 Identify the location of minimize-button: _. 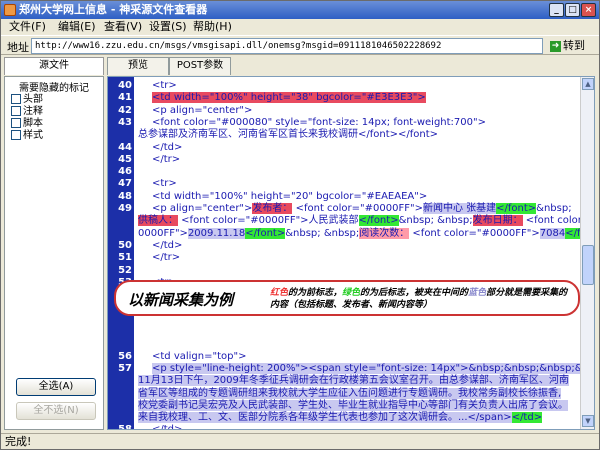
(556, 10).